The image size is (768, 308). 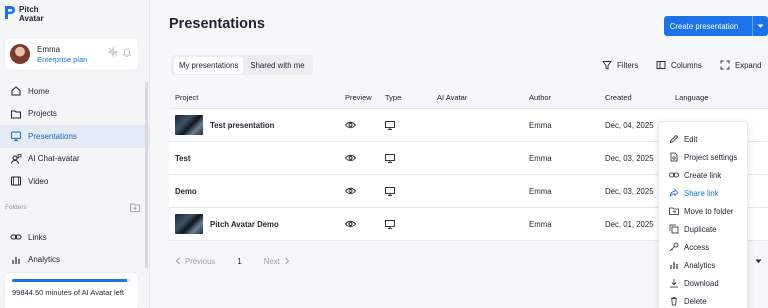 What do you see at coordinates (640, 97) in the screenshot?
I see `column-header-created: Created` at bounding box center [640, 97].